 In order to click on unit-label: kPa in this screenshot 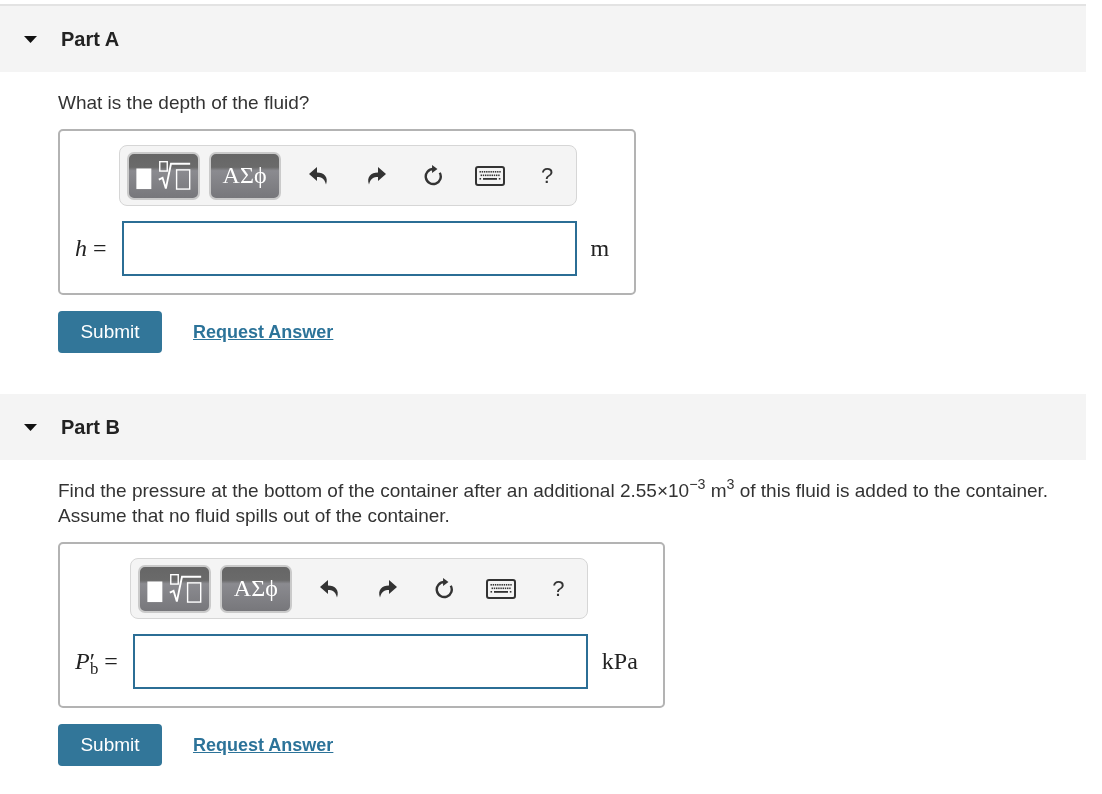, I will do `click(619, 661)`.